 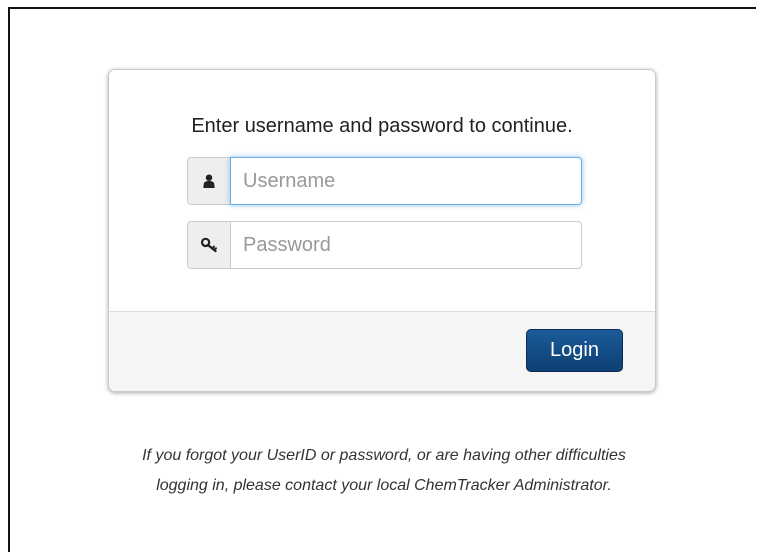 What do you see at coordinates (406, 181) in the screenshot?
I see `username-input` at bounding box center [406, 181].